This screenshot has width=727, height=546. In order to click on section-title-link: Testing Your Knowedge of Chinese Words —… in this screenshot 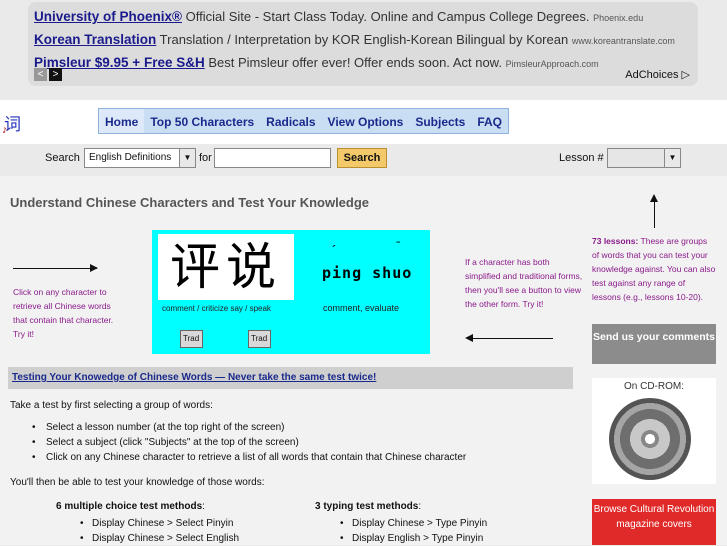, I will do `click(290, 378)`.